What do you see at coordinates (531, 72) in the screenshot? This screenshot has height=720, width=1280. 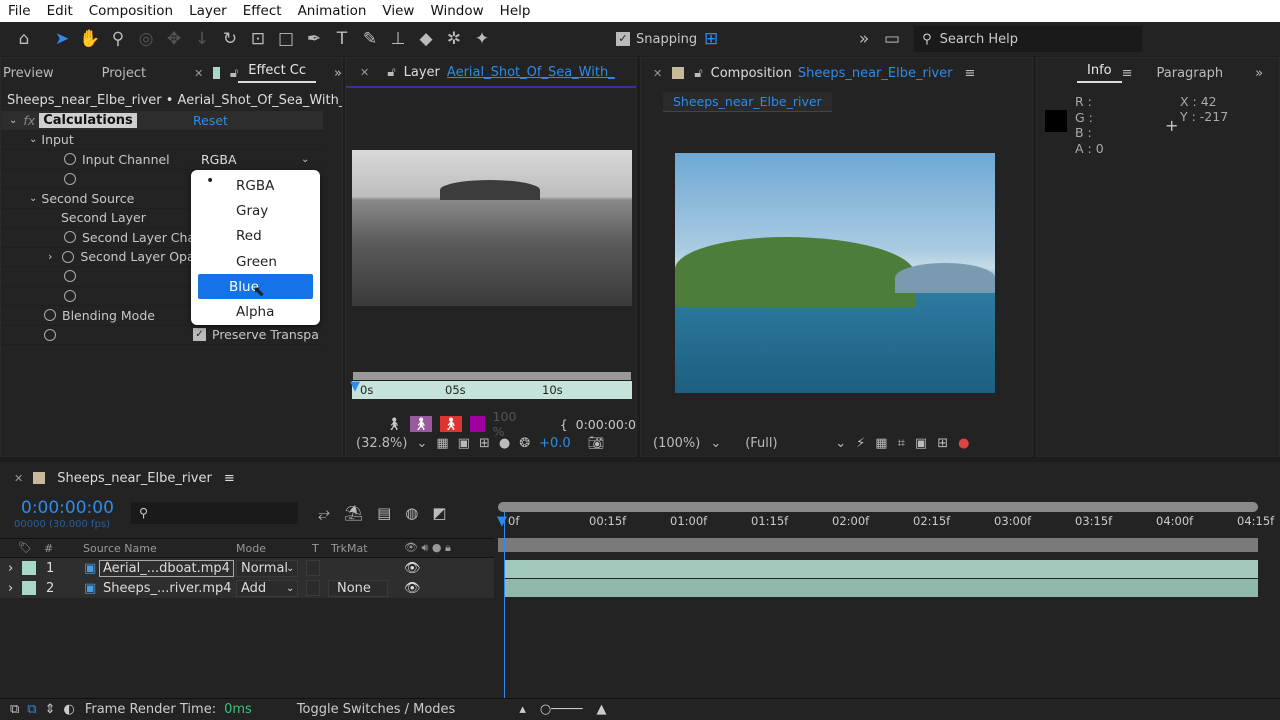 I see `layer-name-link: Aerial_Shot_Of_Sea_With_` at bounding box center [531, 72].